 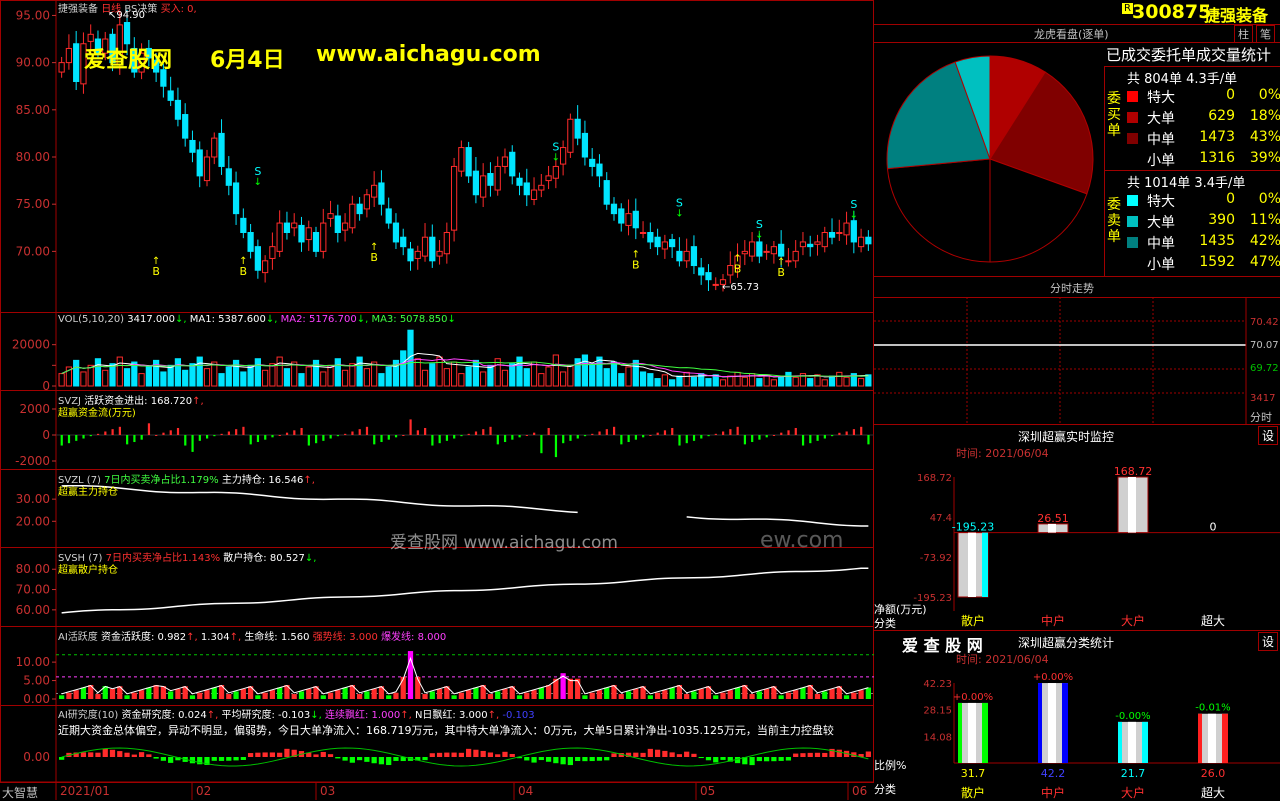 I want to click on buy-percent: 43%, so click(x=1264, y=137).